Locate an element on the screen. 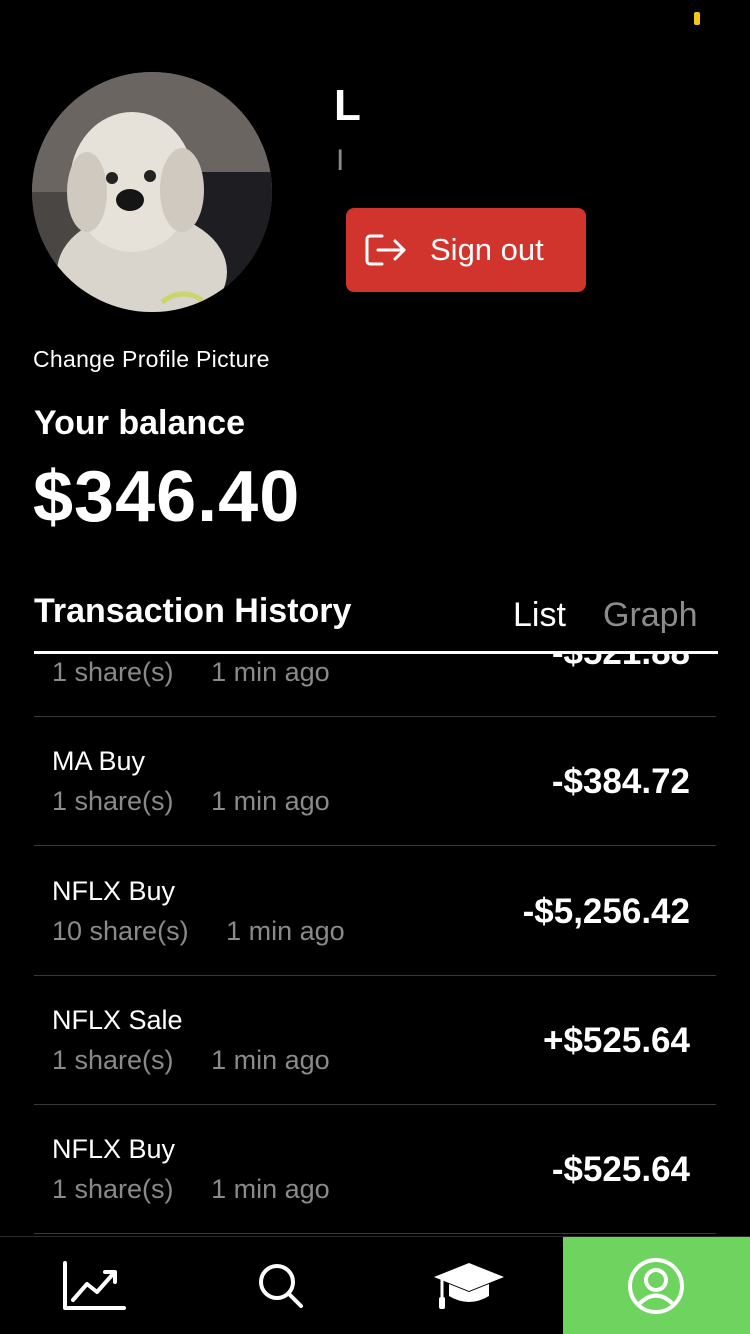  transaction-amount: -$384.72 is located at coordinates (620, 781).